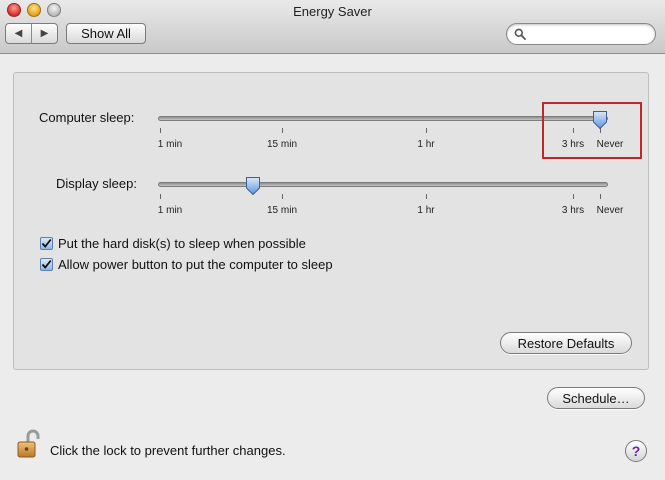 This screenshot has width=665, height=480. I want to click on display-sleep-tick-label: Never, so click(610, 210).